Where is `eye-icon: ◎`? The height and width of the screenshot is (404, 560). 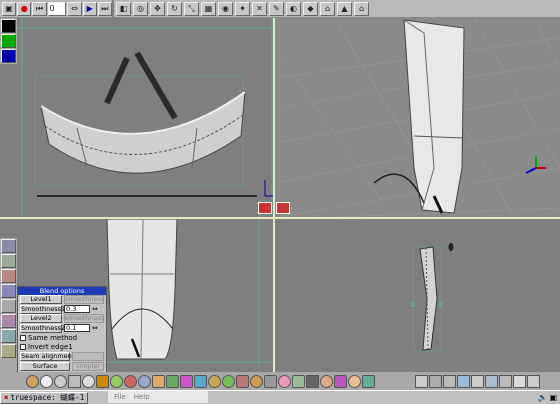
eye-icon: ◎ is located at coordinates (140, 8).